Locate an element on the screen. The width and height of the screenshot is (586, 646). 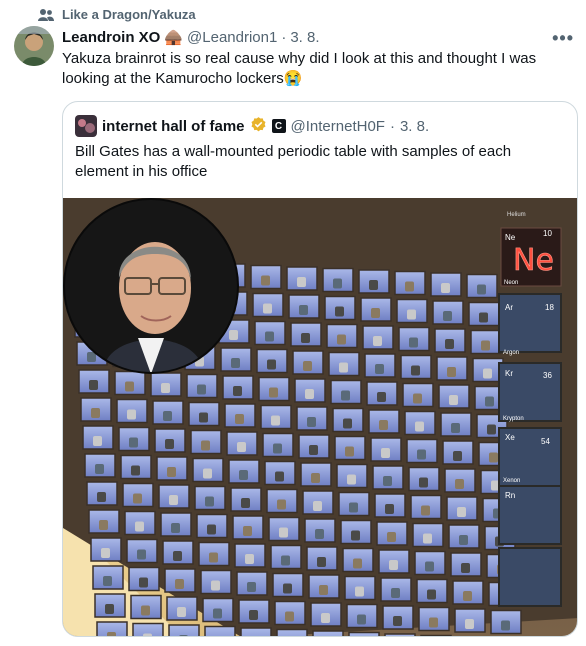
post-date: 3. 8. is located at coordinates (304, 37).